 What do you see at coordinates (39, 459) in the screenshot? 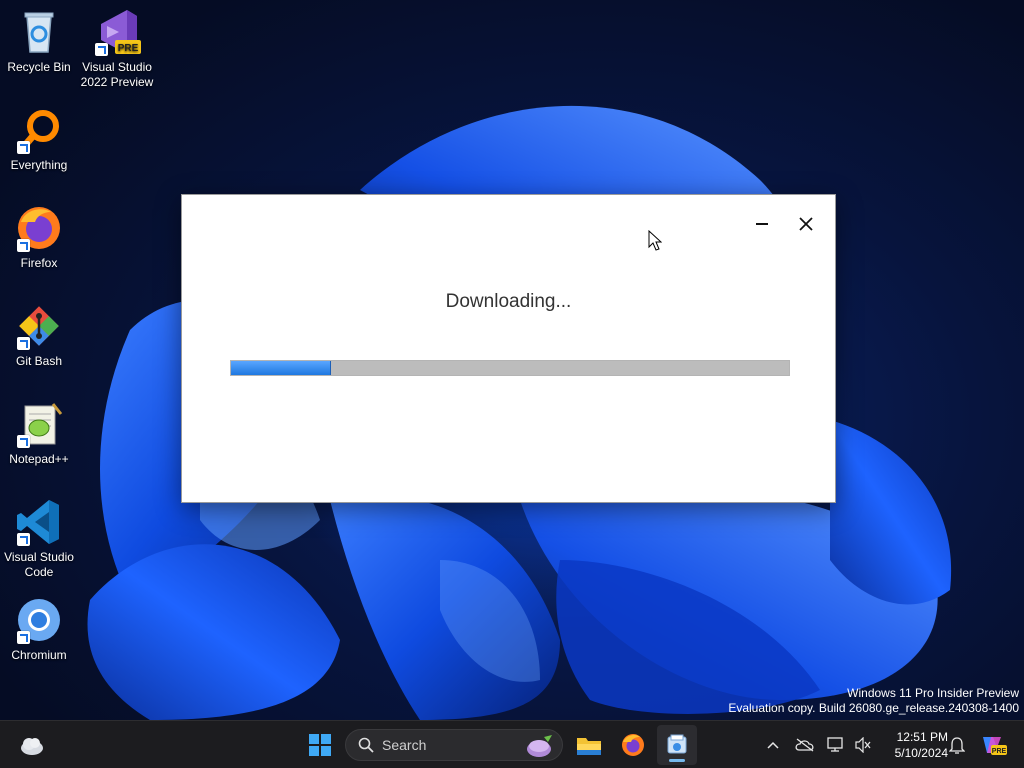
I see `desktop-icon-label: Notepad++` at bounding box center [39, 459].